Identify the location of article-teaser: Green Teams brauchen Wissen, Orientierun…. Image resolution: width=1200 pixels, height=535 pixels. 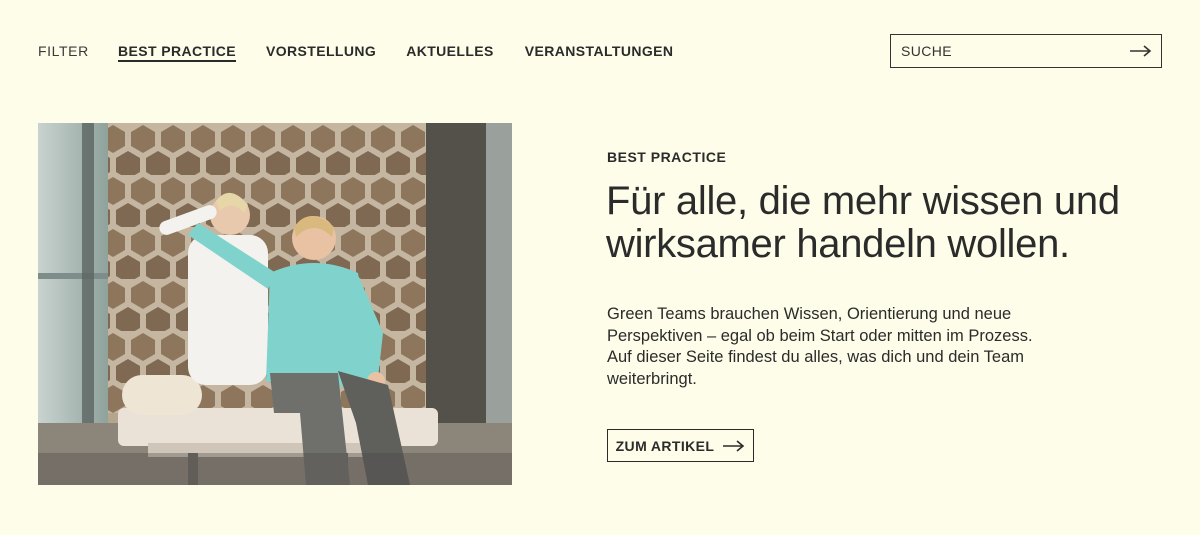
(842, 347).